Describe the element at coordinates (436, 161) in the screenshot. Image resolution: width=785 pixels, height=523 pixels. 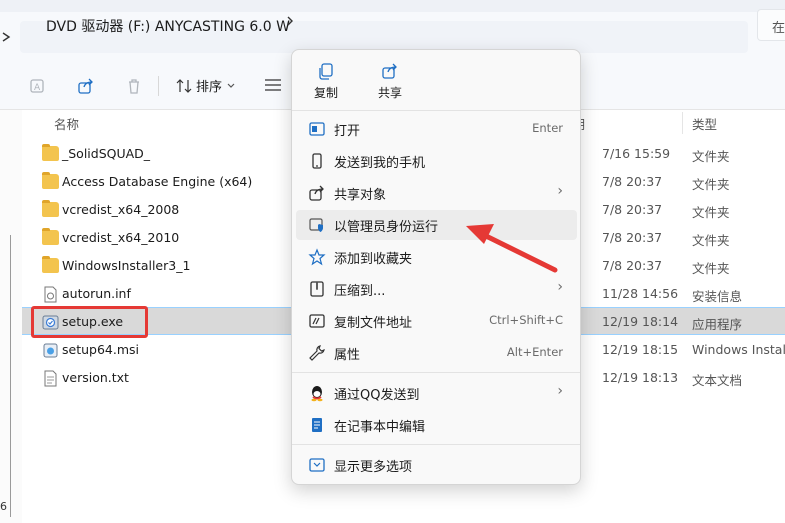
I see `menu-item-send-to-phone: 发送到我的手机` at that location.